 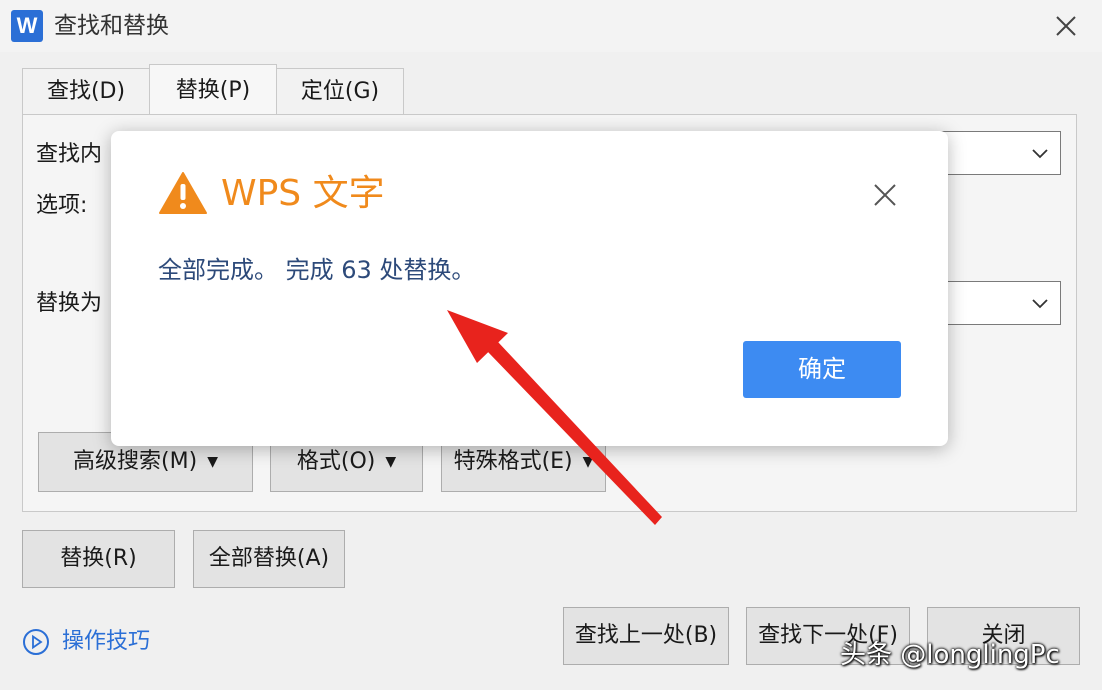 What do you see at coordinates (62, 205) in the screenshot?
I see `options-label: 选项:` at bounding box center [62, 205].